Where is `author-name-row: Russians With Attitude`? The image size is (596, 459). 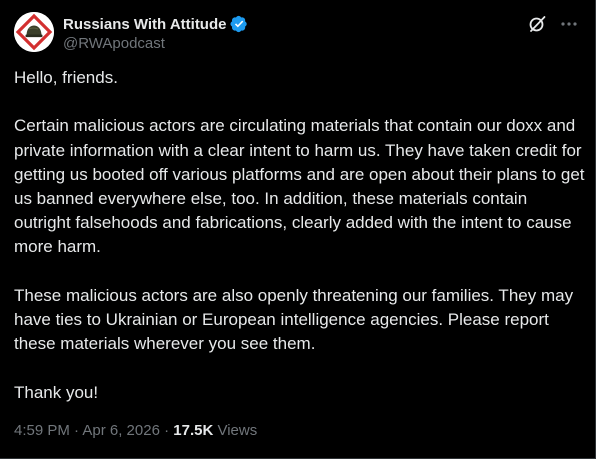 author-name-row: Russians With Attitude is located at coordinates (155, 24).